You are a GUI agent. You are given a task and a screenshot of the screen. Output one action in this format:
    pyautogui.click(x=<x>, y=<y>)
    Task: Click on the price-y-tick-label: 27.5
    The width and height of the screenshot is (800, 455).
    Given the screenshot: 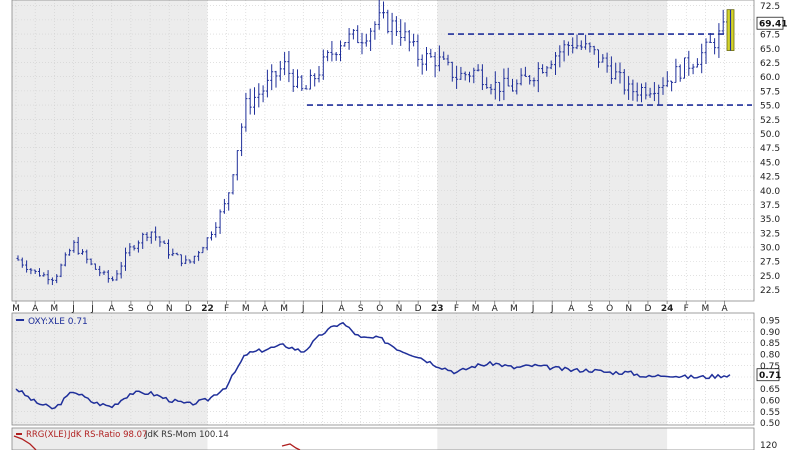 What is the action you would take?
    pyautogui.click(x=770, y=263)
    